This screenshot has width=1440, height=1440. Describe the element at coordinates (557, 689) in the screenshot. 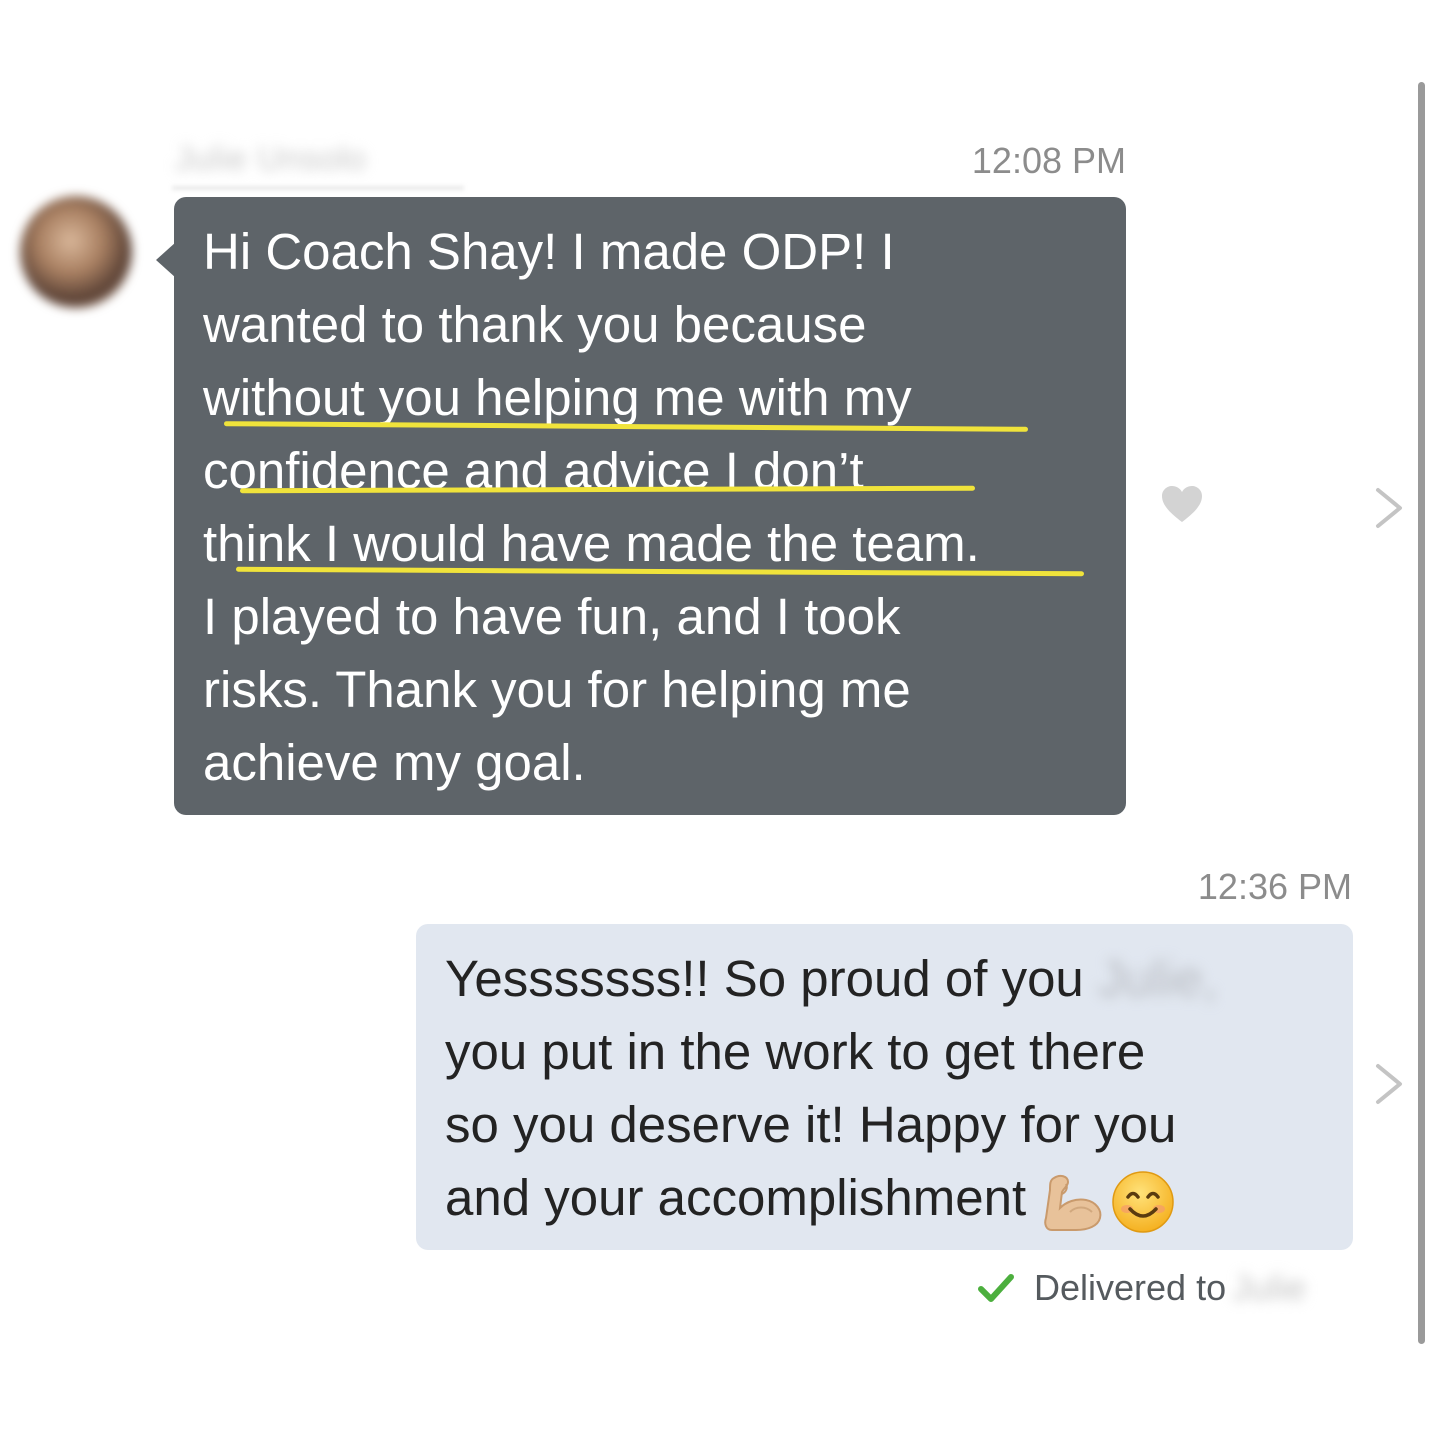

I see `message-line: risks. Thank you for helping me` at that location.